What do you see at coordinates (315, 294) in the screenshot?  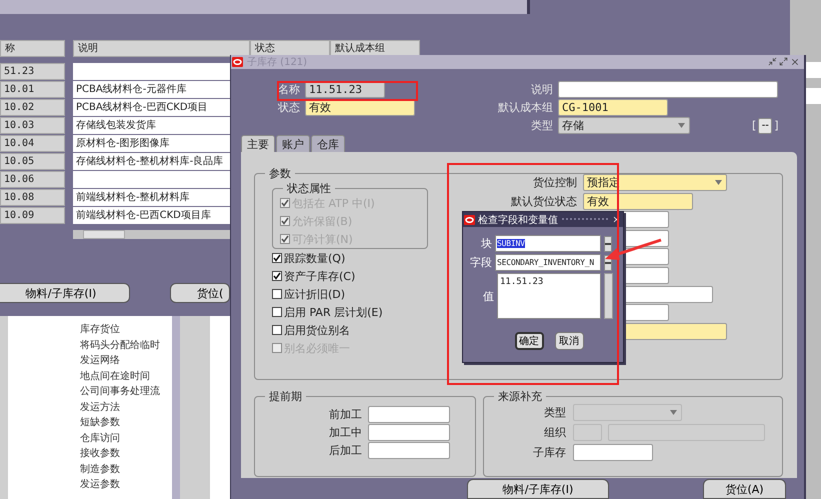 I see `checkbox-label: 应计折旧(D)` at bounding box center [315, 294].